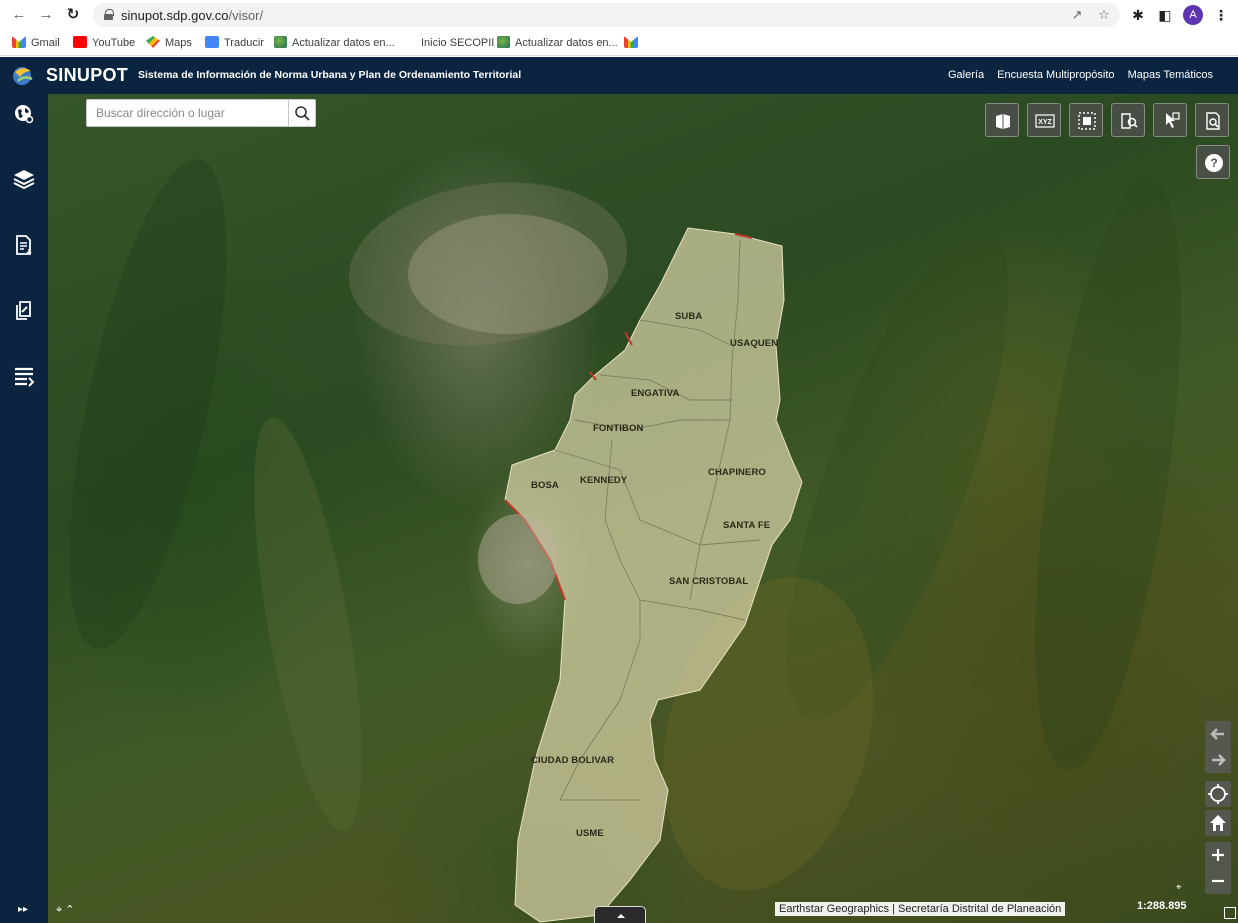  I want to click on back-icon: ←, so click(19, 15).